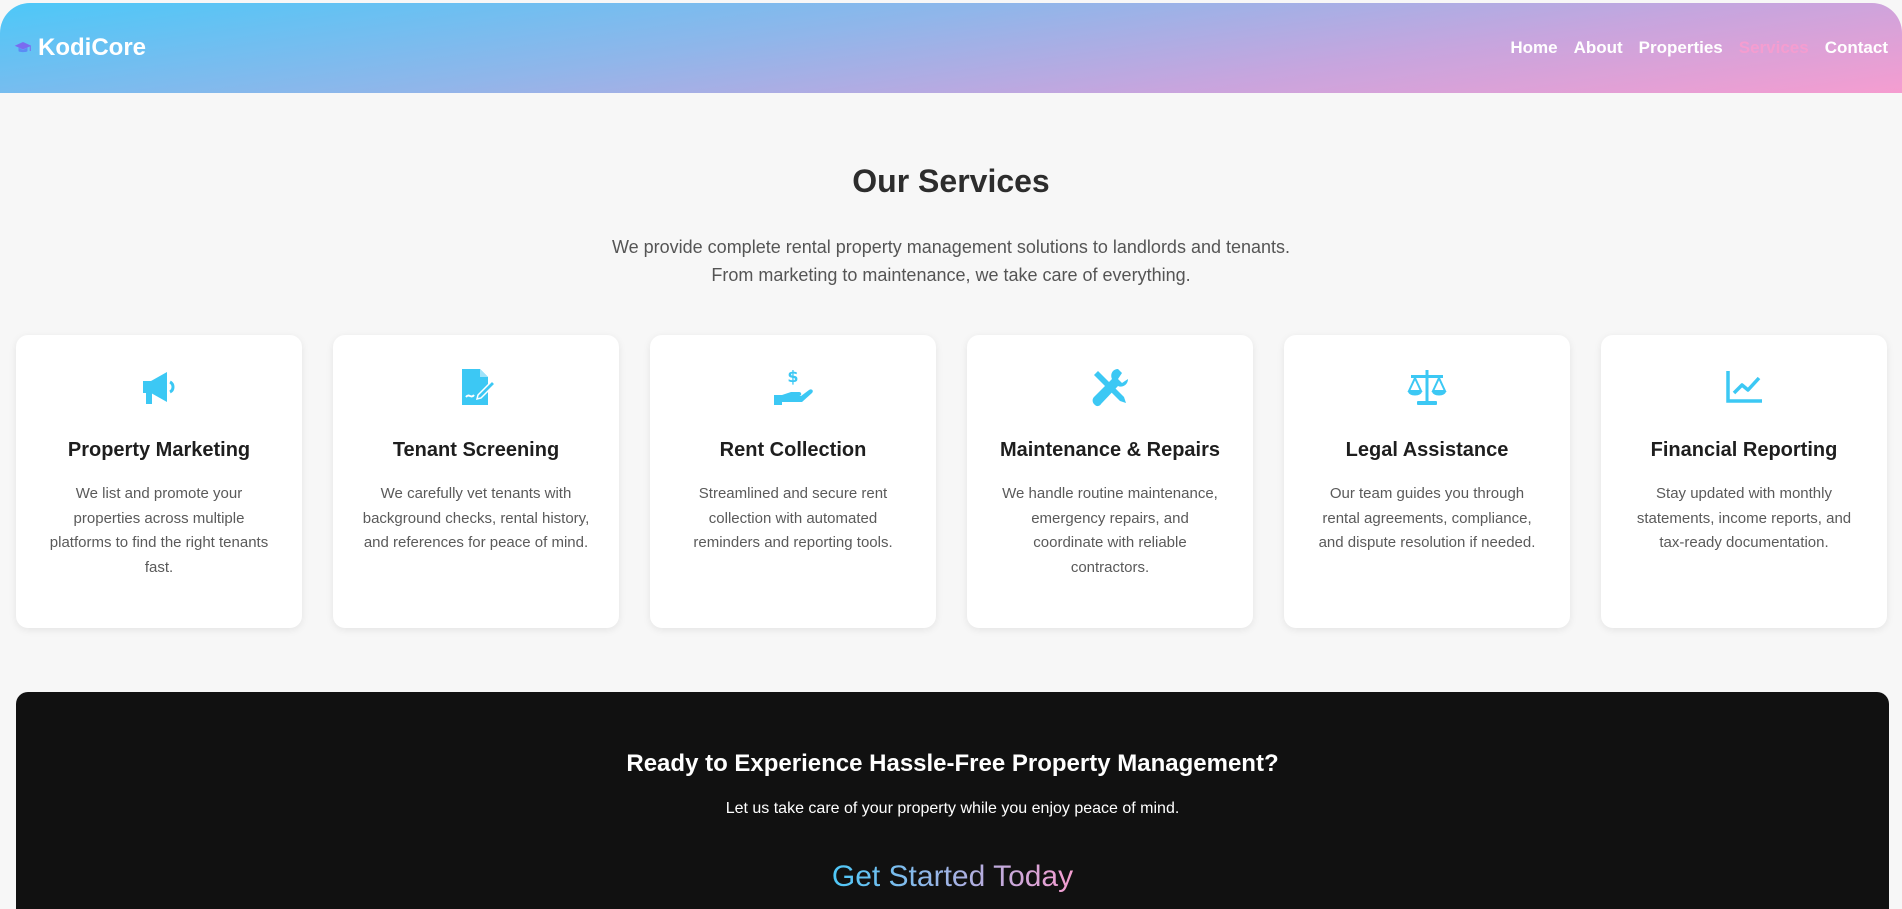 This screenshot has height=909, width=1902. I want to click on card-title: Financial Reporting, so click(1744, 450).